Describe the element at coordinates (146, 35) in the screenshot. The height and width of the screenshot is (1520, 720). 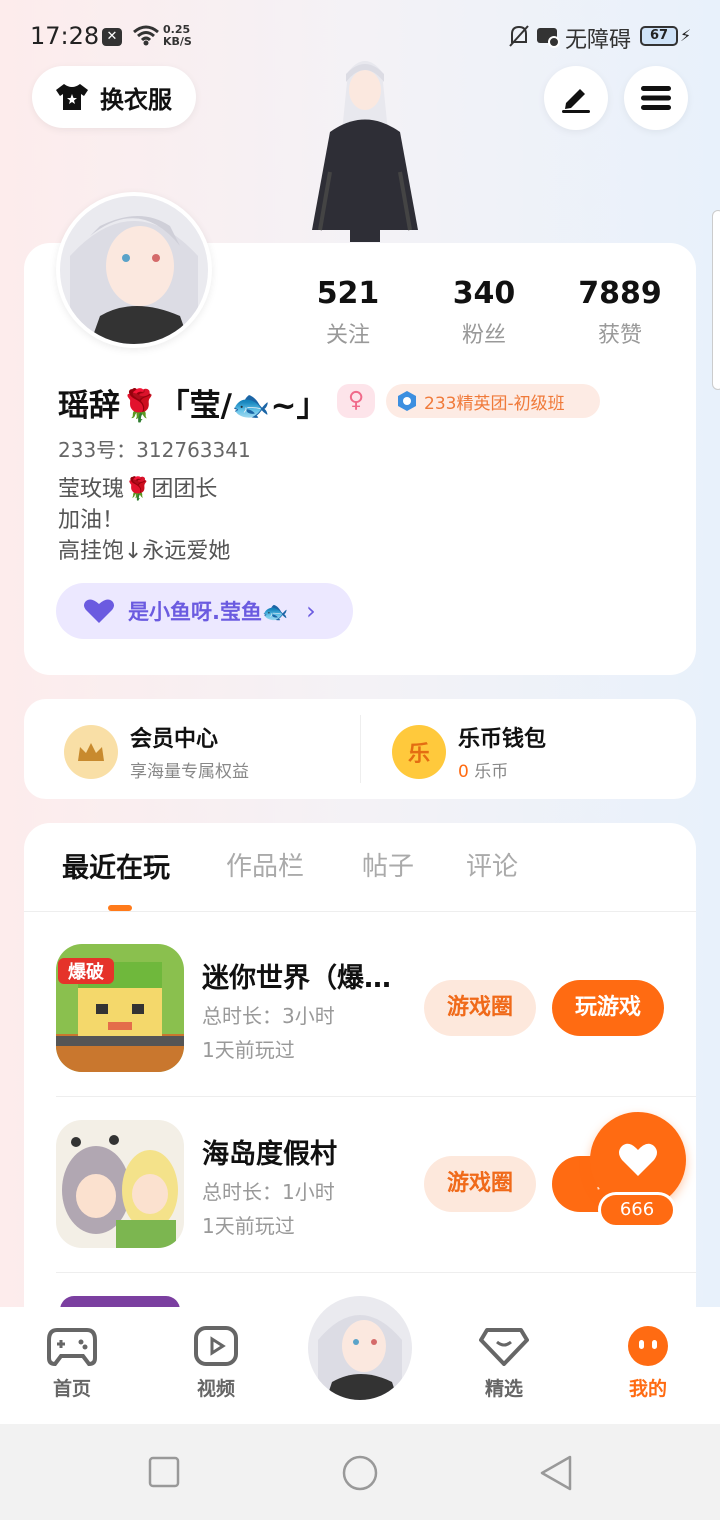
I see `wifi-icon` at that location.